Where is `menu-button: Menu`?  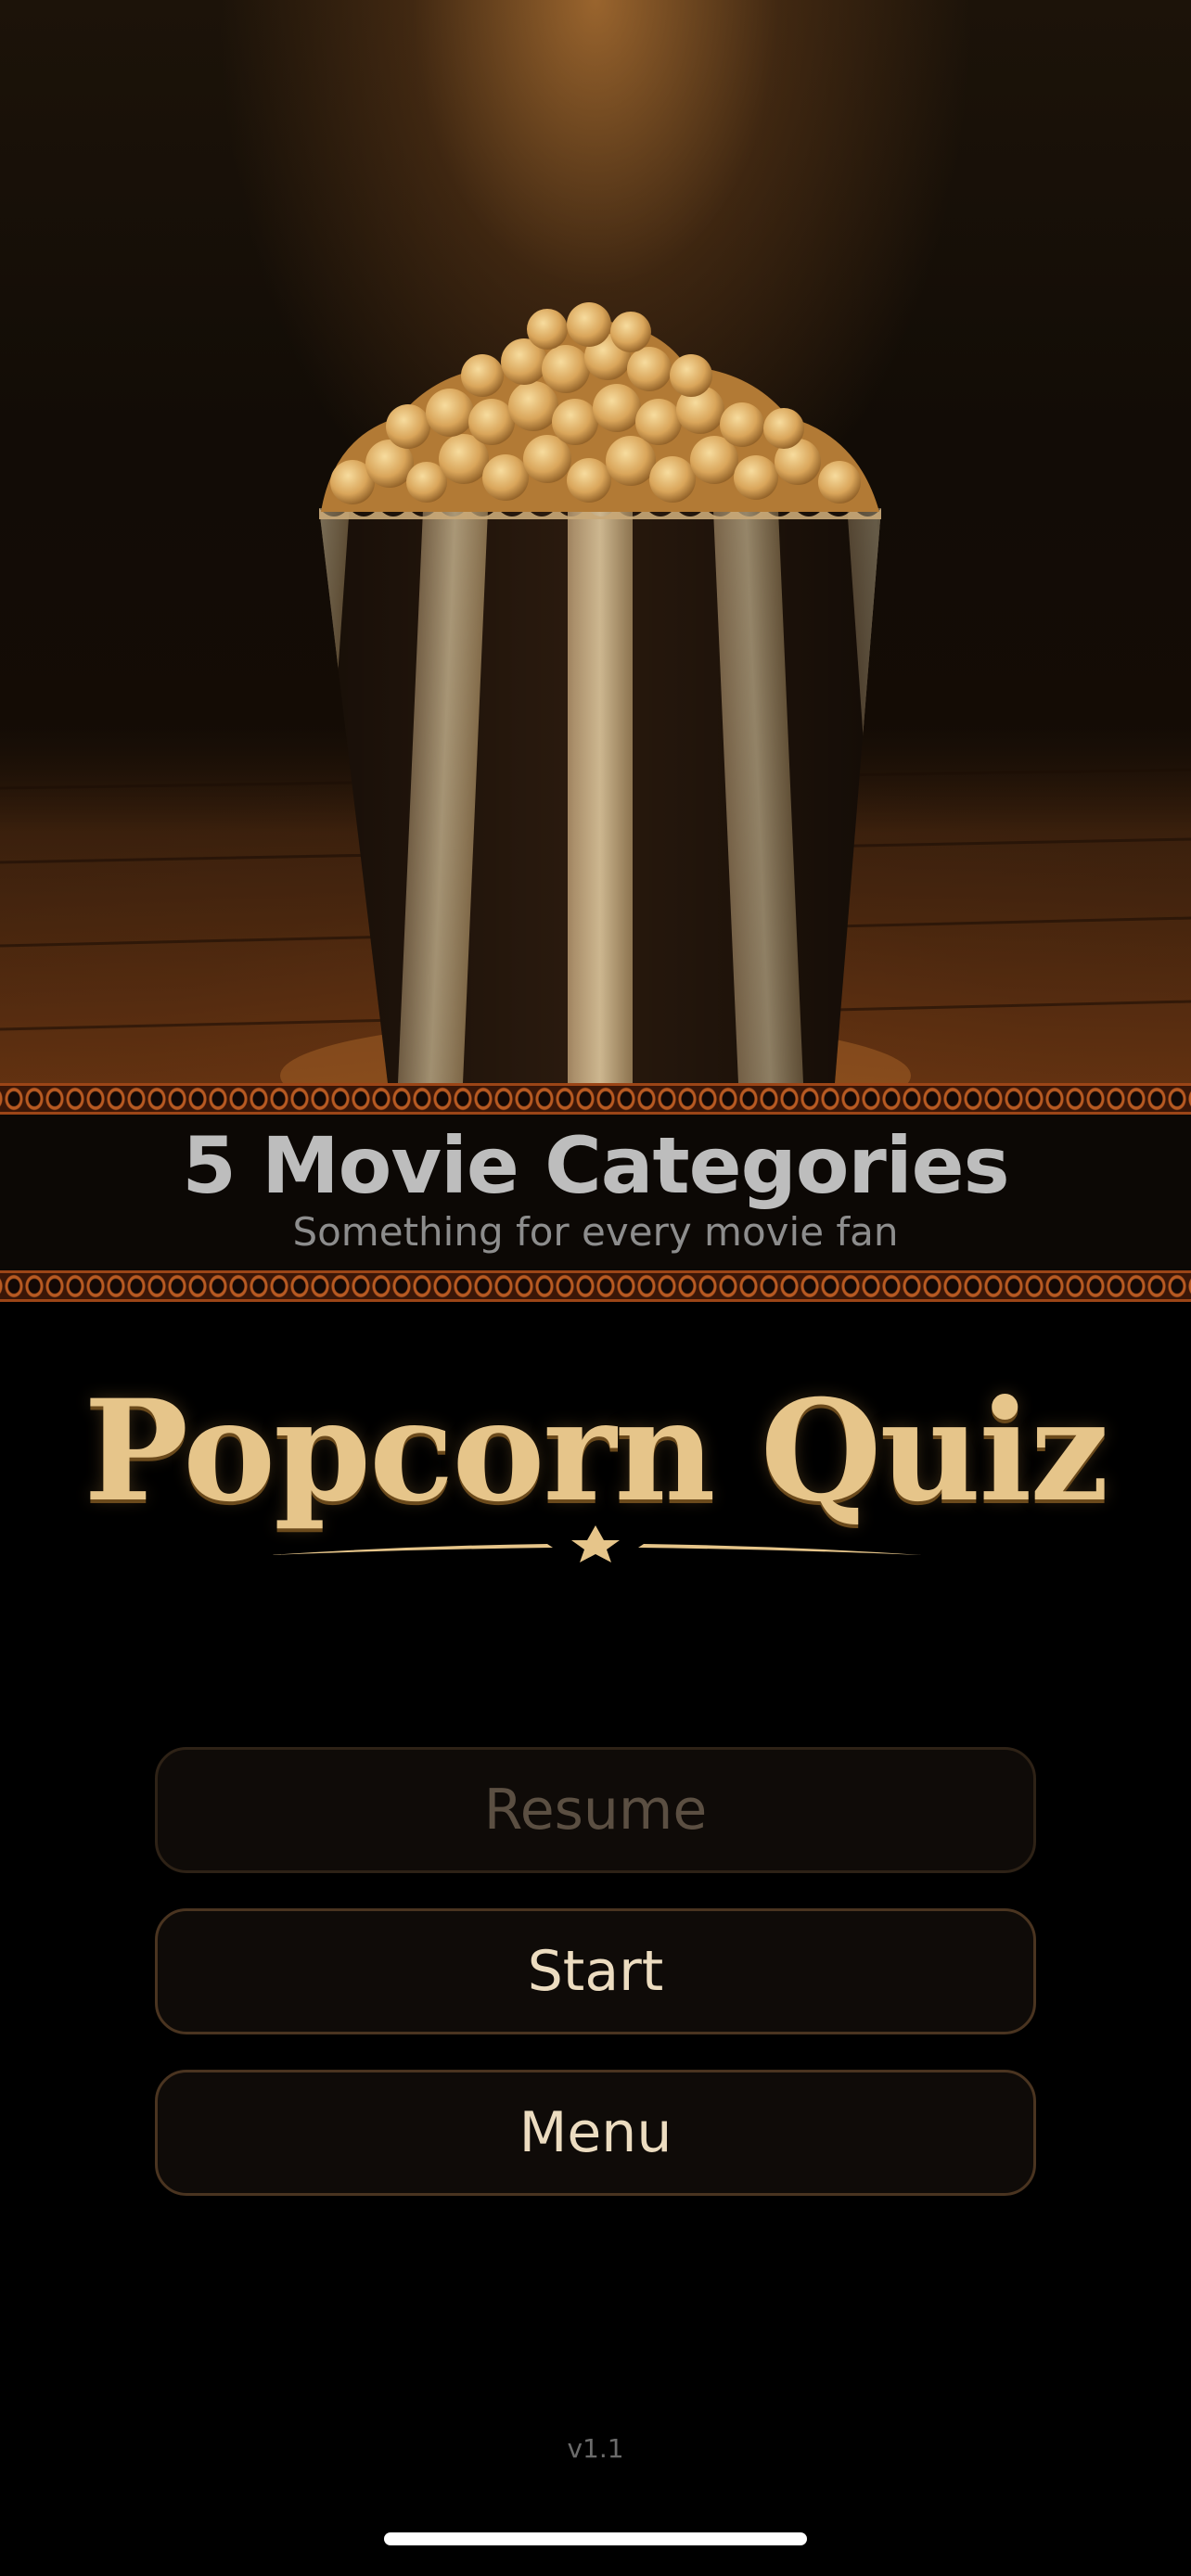 menu-button: Menu is located at coordinates (595, 2133).